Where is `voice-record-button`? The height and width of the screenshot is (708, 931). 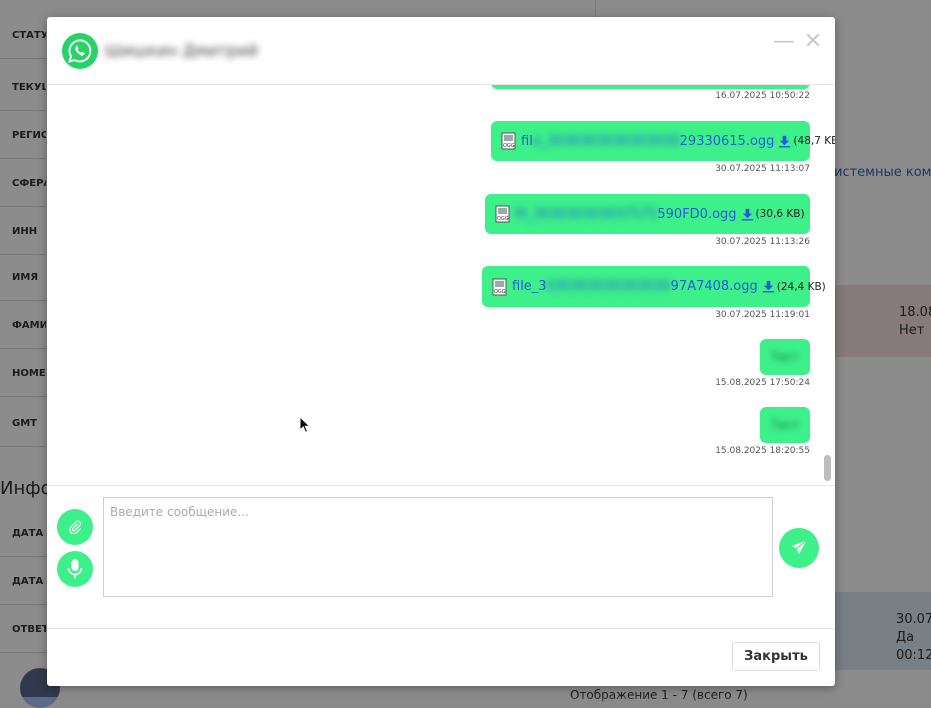
voice-record-button is located at coordinates (75, 569).